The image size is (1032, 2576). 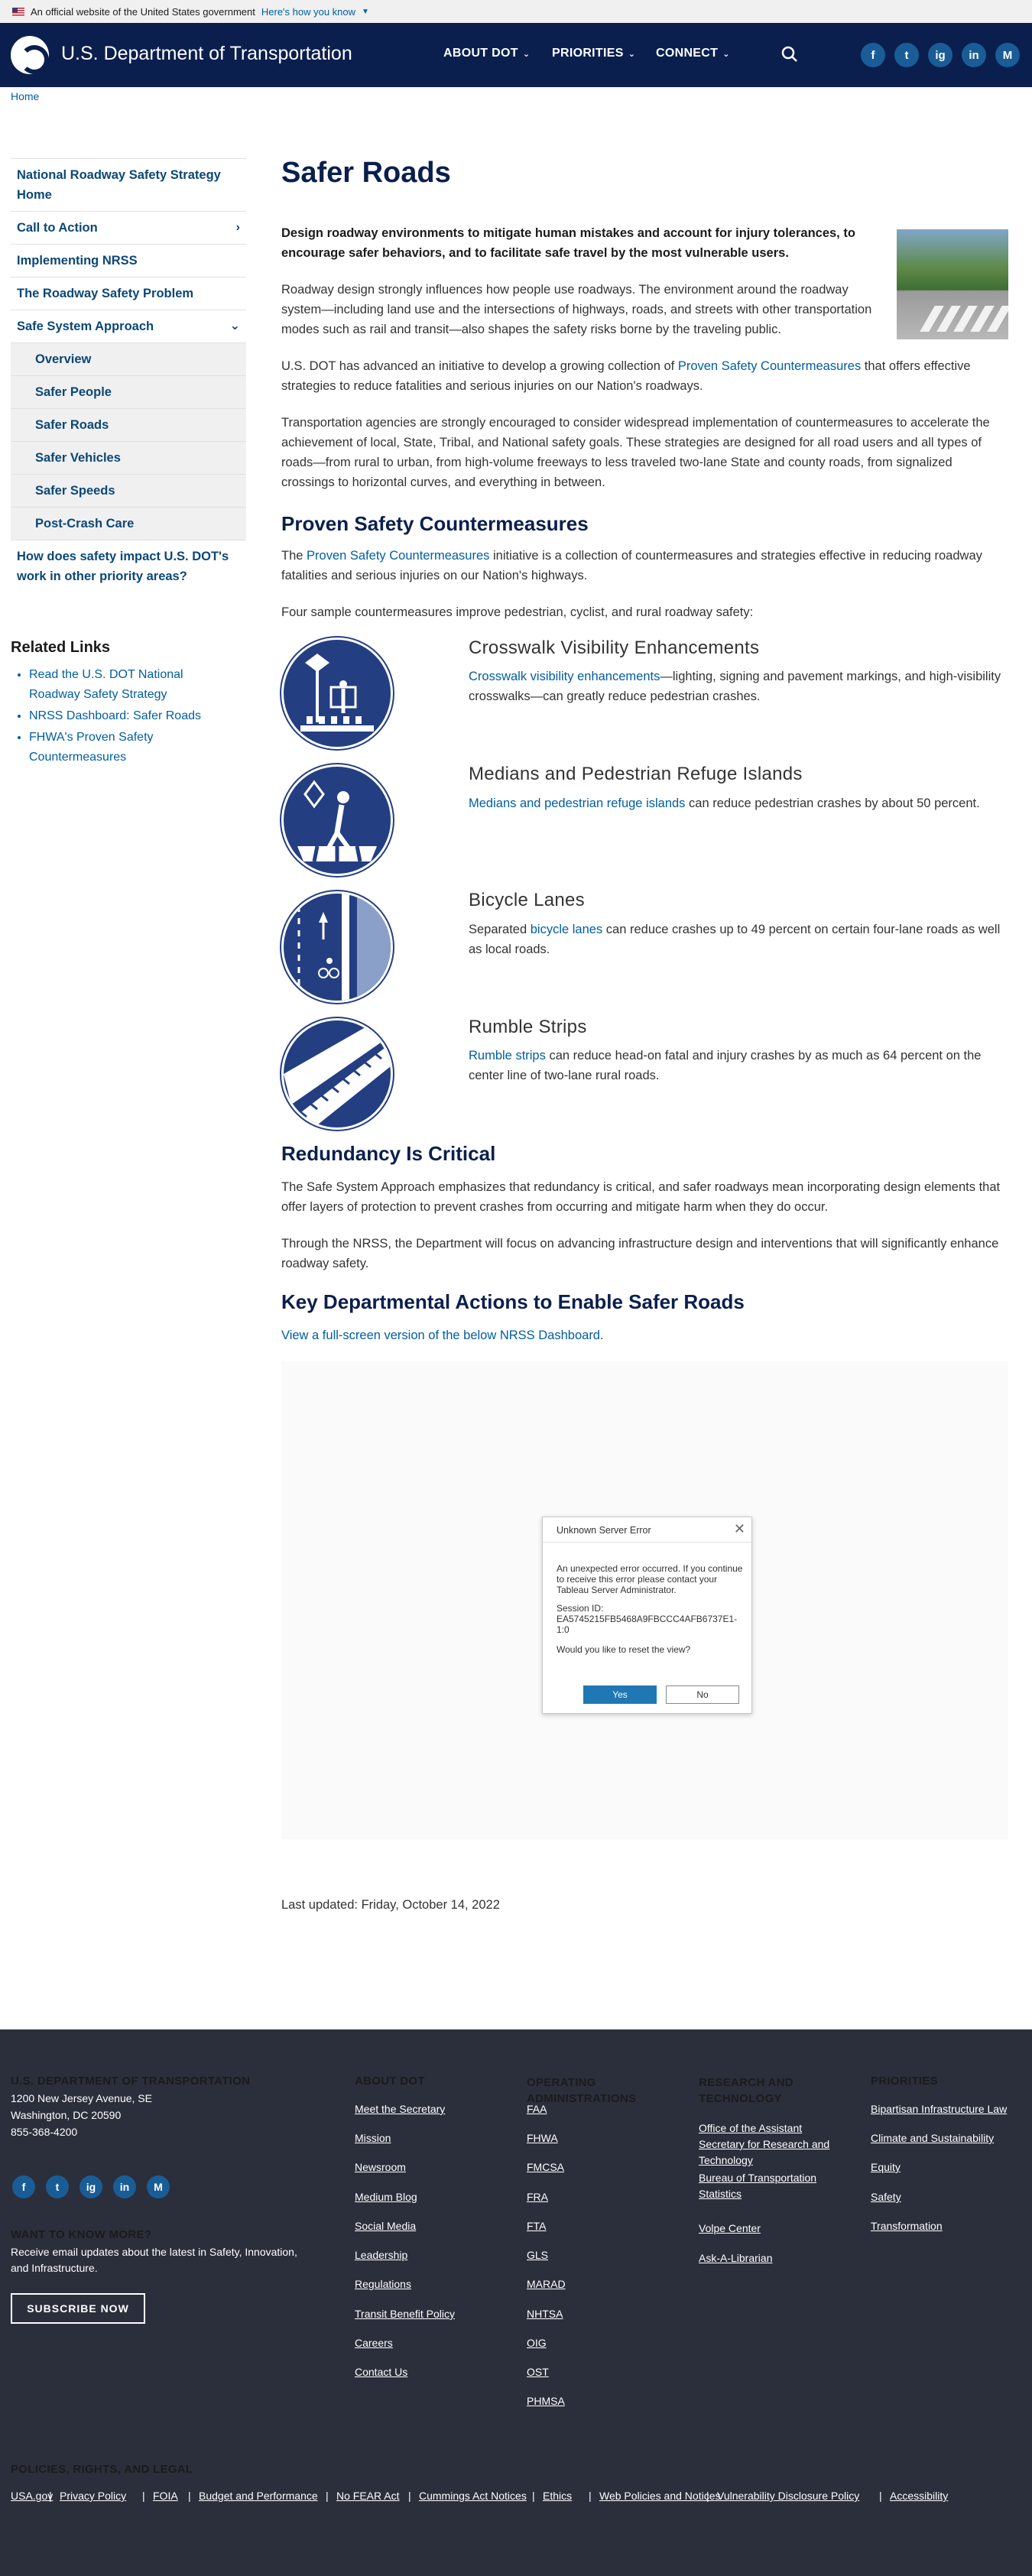 What do you see at coordinates (386, 2226) in the screenshot?
I see `footer-about-link-4: Social Media` at bounding box center [386, 2226].